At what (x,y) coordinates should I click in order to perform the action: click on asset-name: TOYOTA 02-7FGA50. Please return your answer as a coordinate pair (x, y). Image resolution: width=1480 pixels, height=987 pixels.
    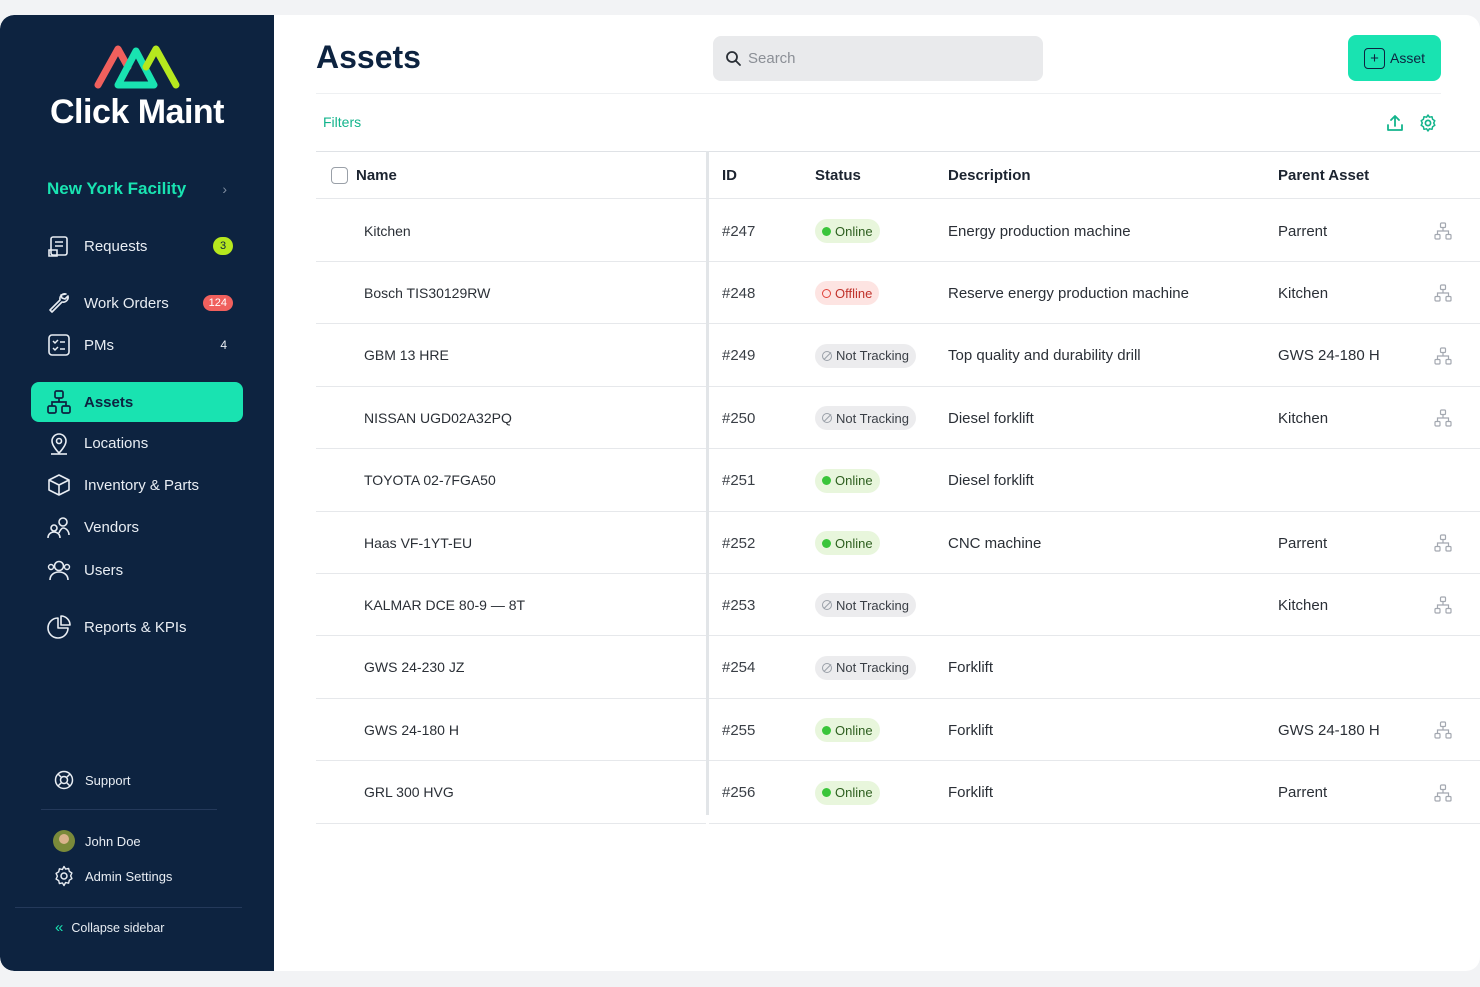
    Looking at the image, I should click on (511, 481).